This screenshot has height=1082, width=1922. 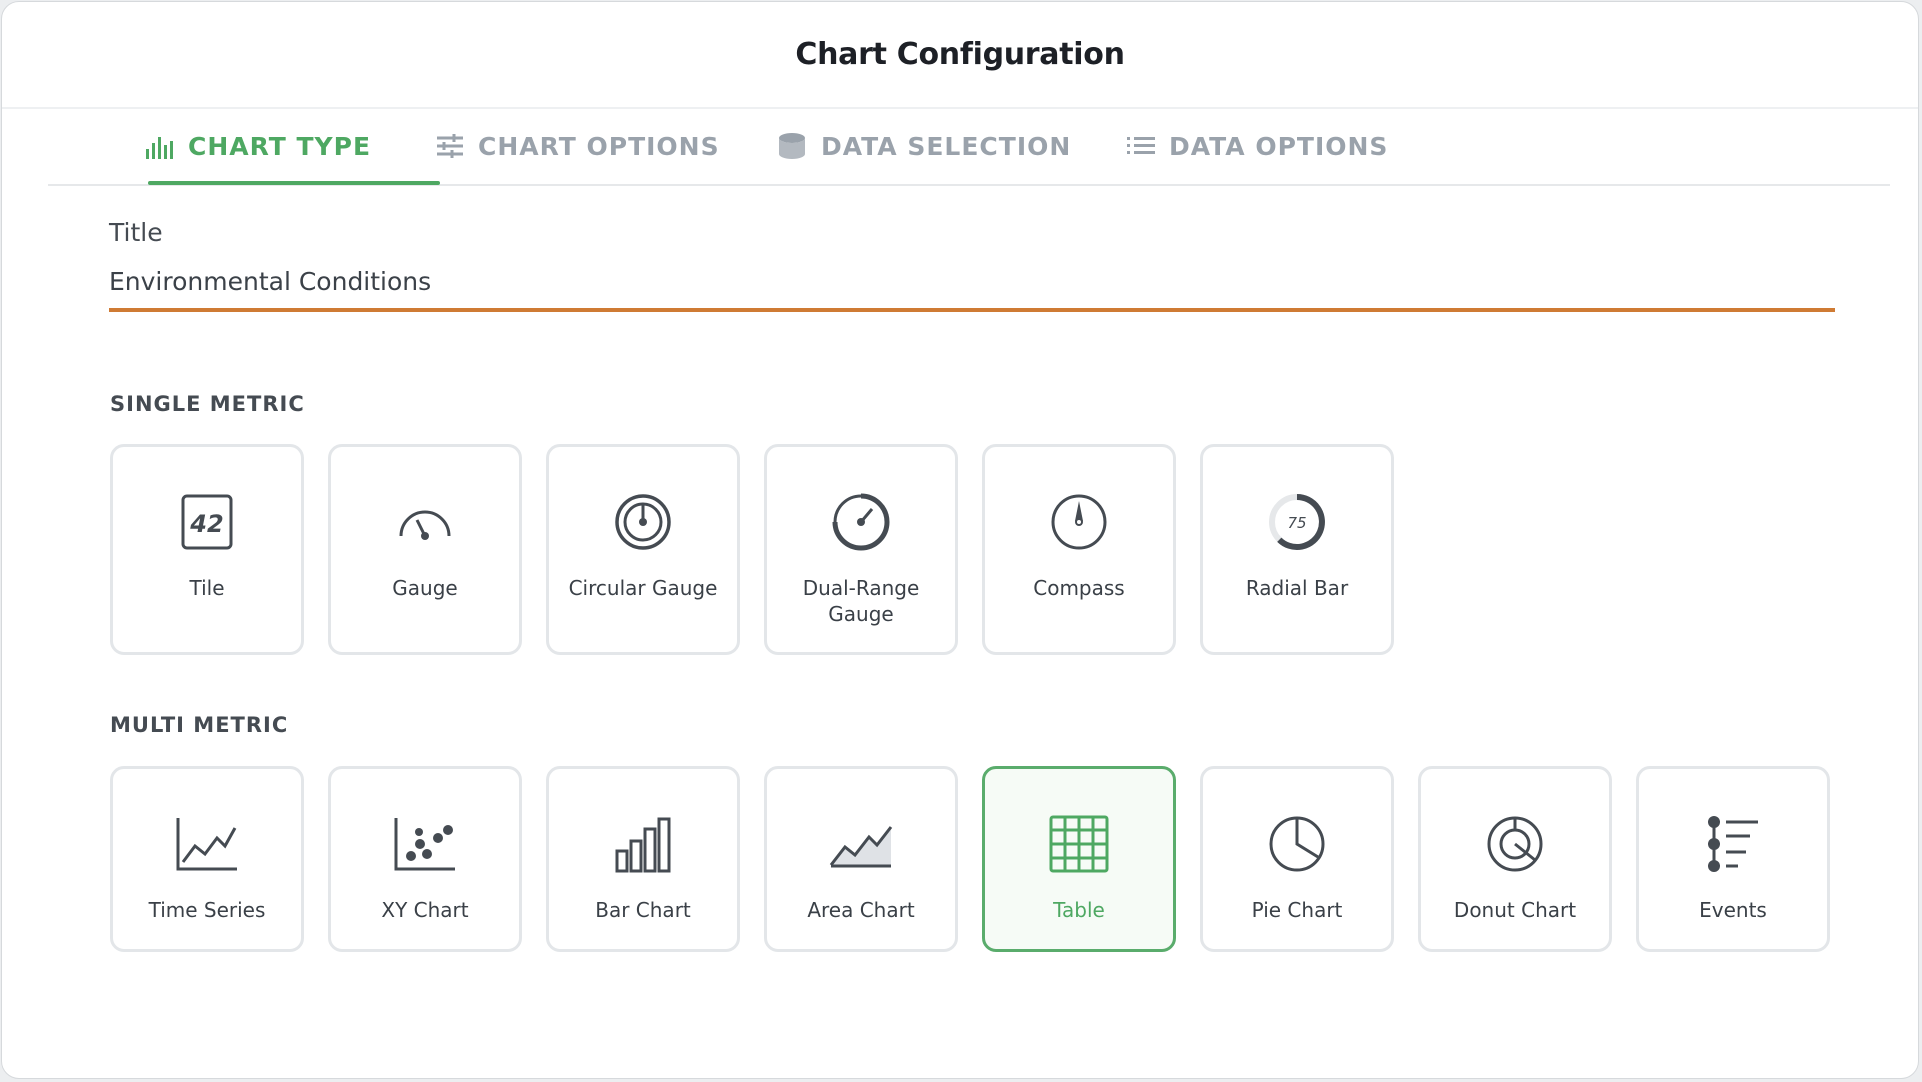 I want to click on tab-data-selection: DATA SELECTION, so click(x=924, y=146).